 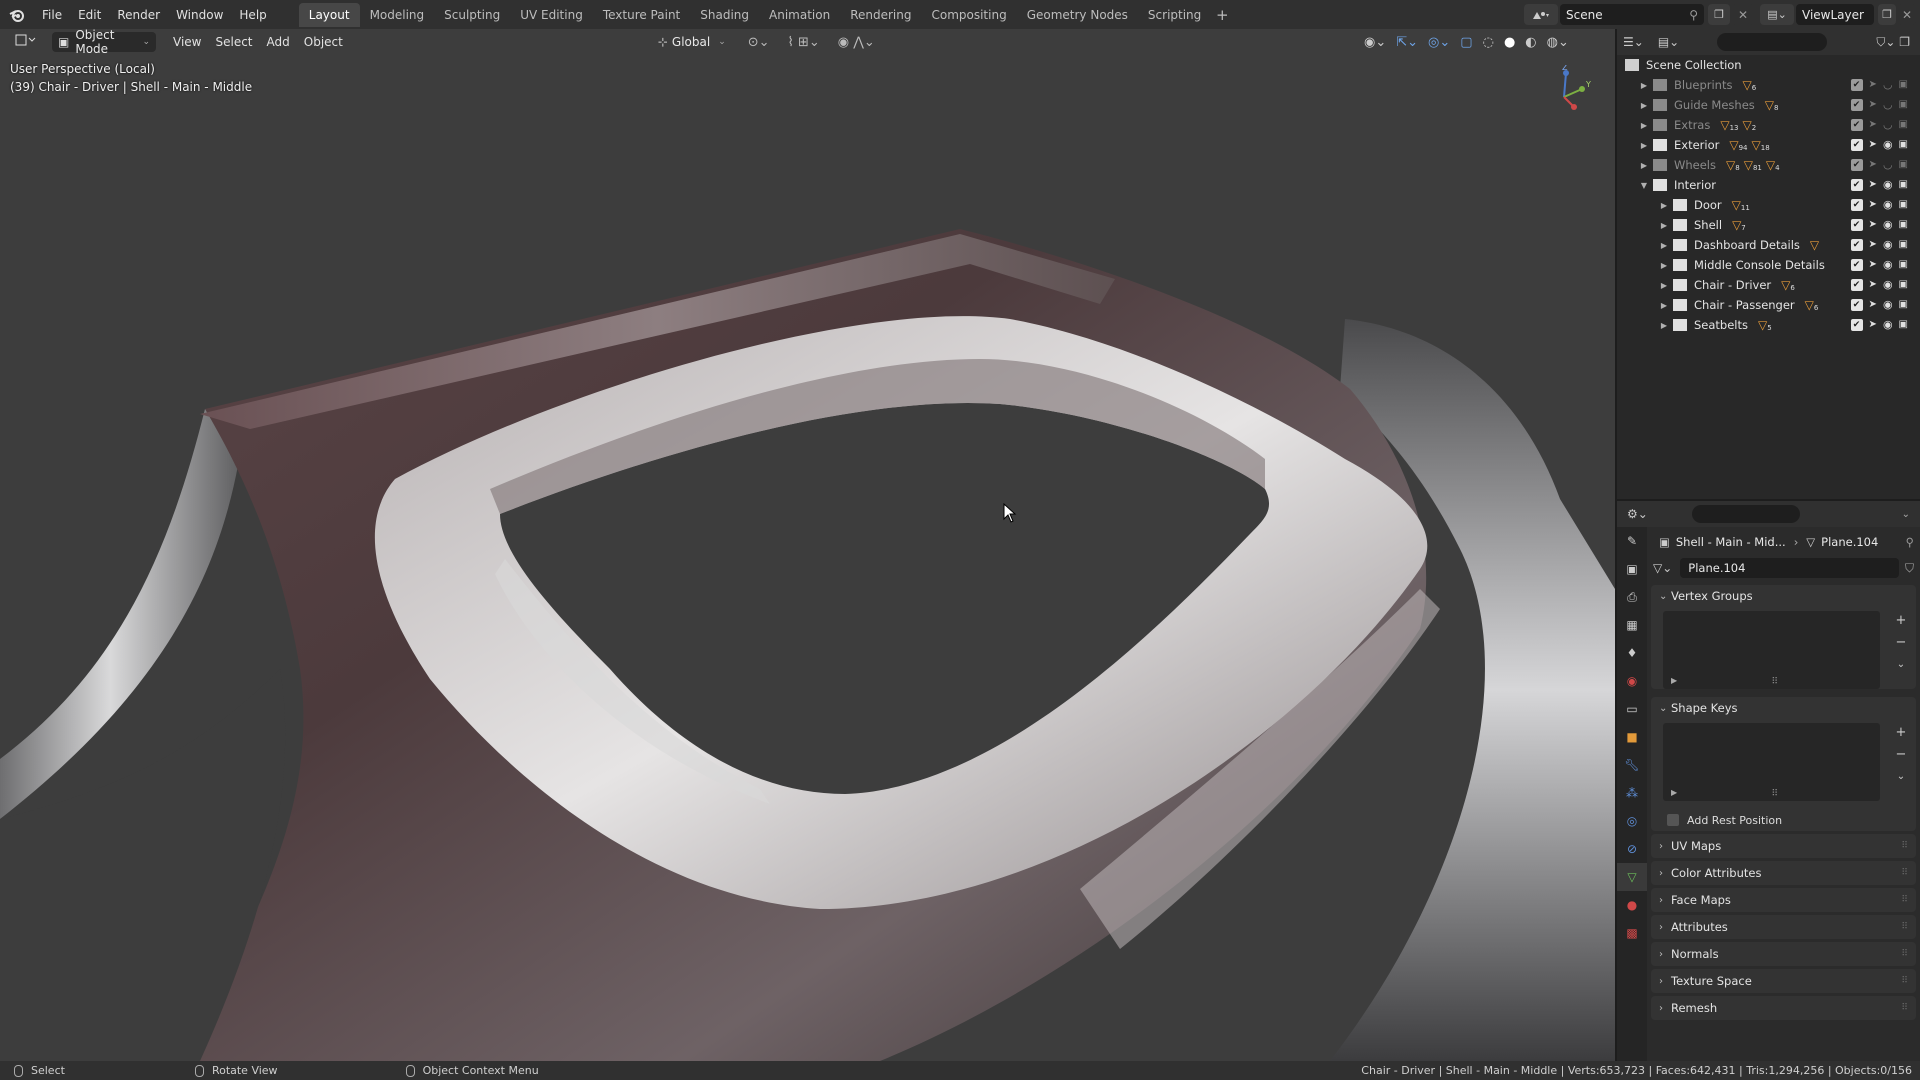 What do you see at coordinates (1768, 185) in the screenshot?
I see `outliner-row-interior: ▼ Interior ✔ ➤ ◉ ▣` at bounding box center [1768, 185].